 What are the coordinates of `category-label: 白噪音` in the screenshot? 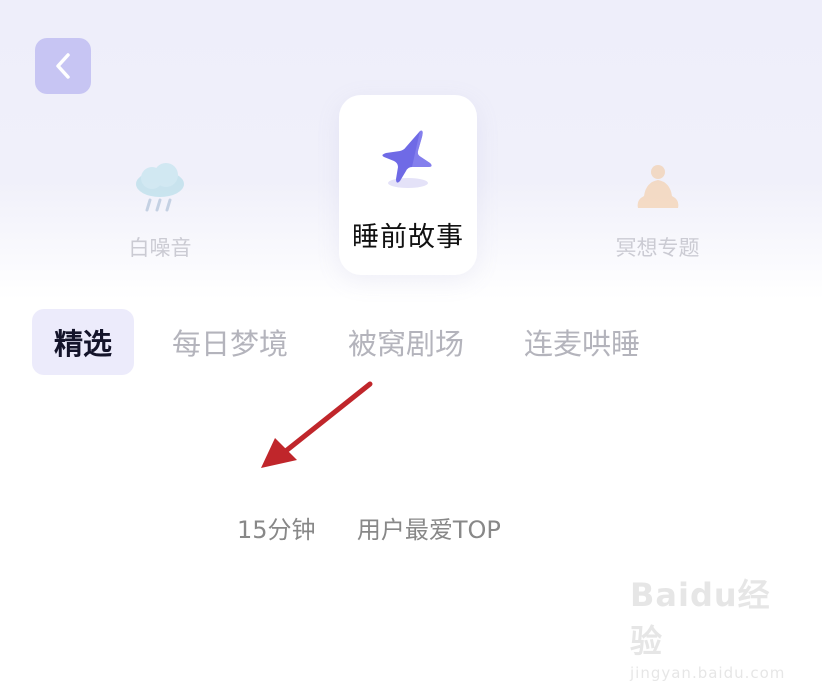 It's located at (160, 248).